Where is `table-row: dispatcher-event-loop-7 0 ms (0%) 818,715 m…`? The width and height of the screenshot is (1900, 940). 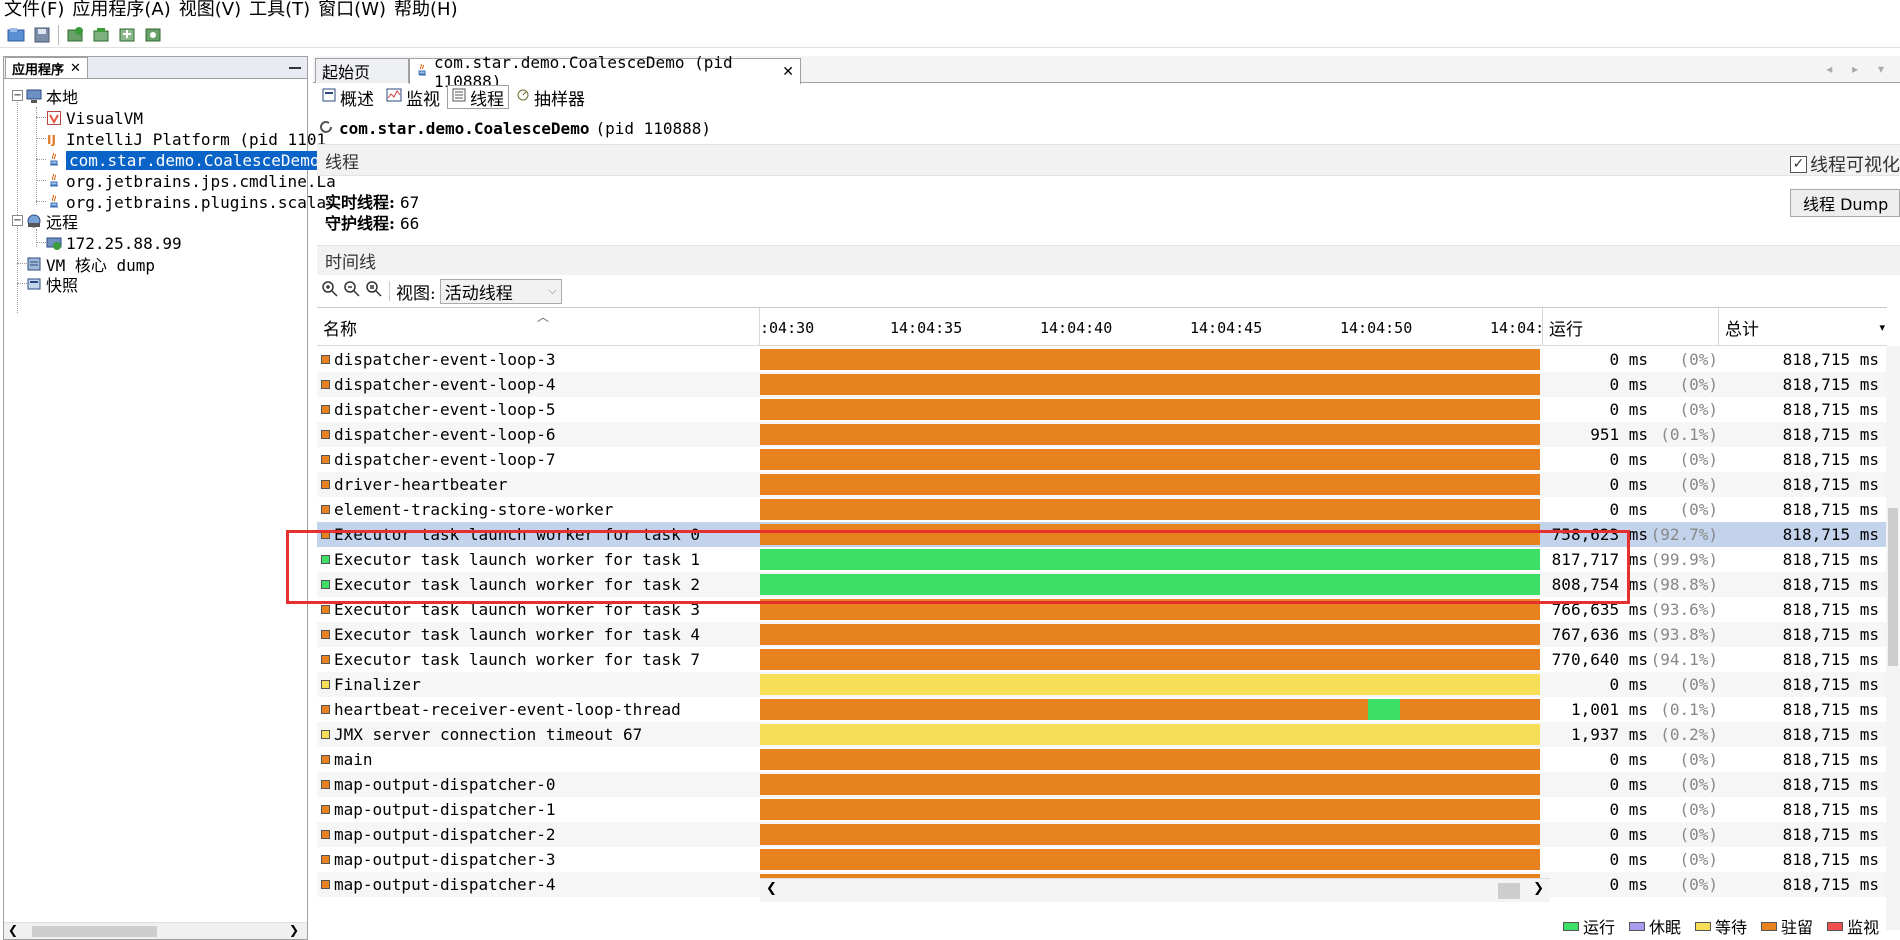 table-row: dispatcher-event-loop-7 0 ms (0%) 818,715 m… is located at coordinates (1102, 459).